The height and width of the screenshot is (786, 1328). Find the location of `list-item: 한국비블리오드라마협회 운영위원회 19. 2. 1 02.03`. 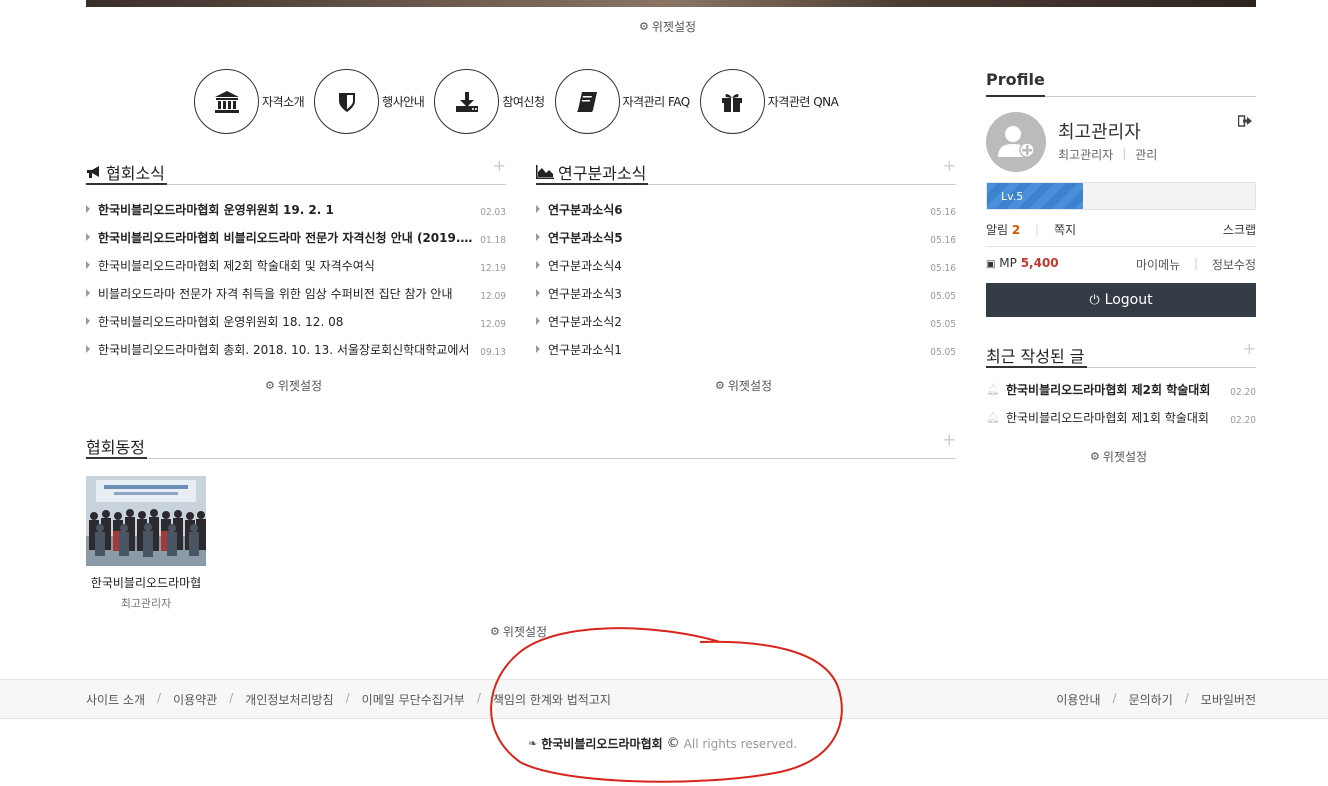

list-item: 한국비블리오드라마협회 운영위원회 19. 2. 1 02.03 is located at coordinates (296, 209).